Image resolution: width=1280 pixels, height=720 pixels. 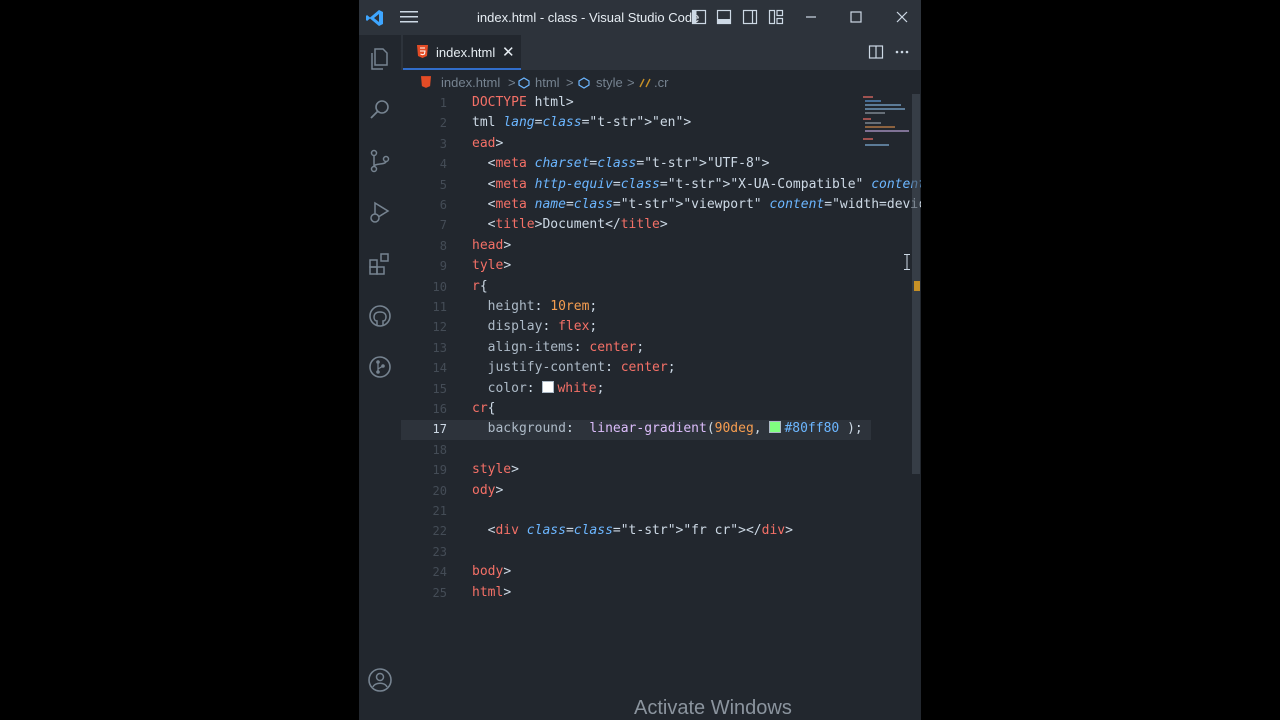 I want to click on line-number: 3, so click(x=443, y=143).